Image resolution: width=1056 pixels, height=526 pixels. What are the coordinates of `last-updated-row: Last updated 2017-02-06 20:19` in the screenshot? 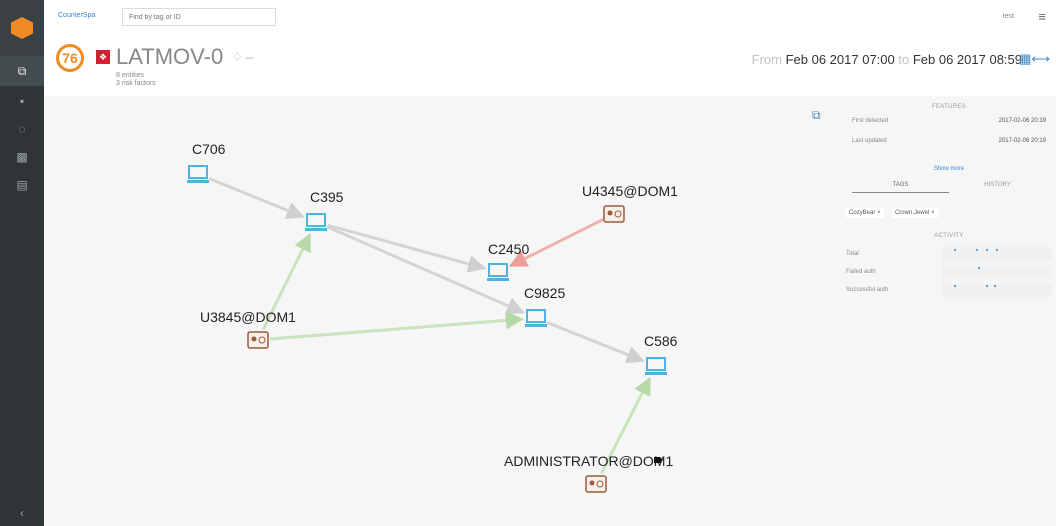 It's located at (949, 141).